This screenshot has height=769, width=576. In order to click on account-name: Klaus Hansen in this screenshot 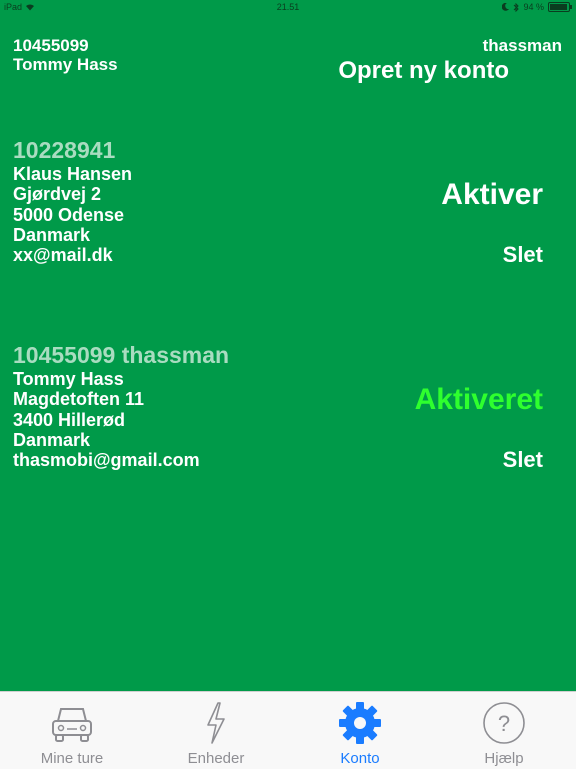, I will do `click(73, 174)`.